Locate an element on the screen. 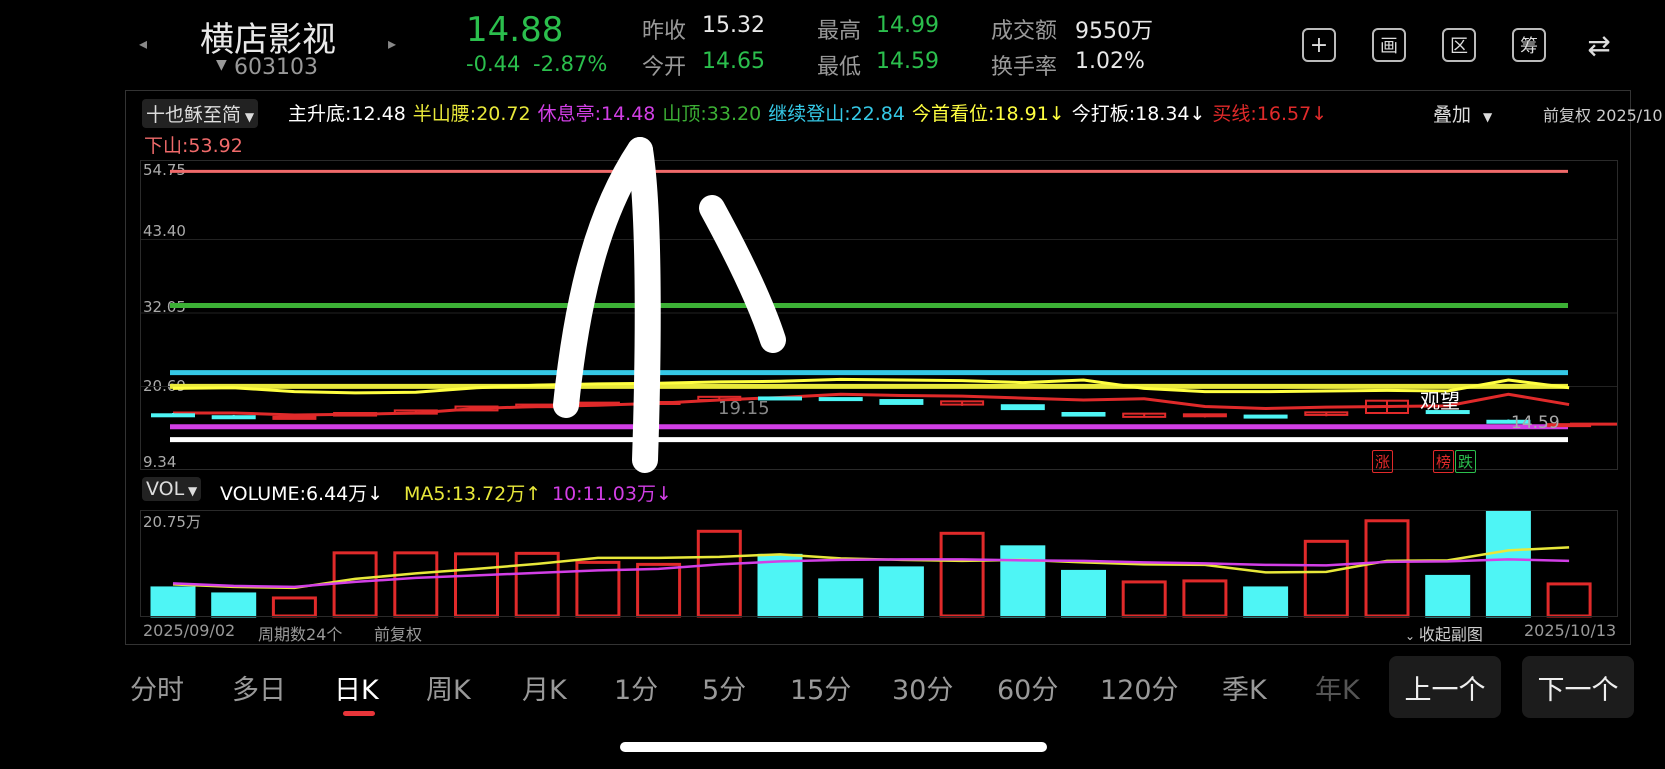 The image size is (1665, 769). home-indicator is located at coordinates (833, 747).